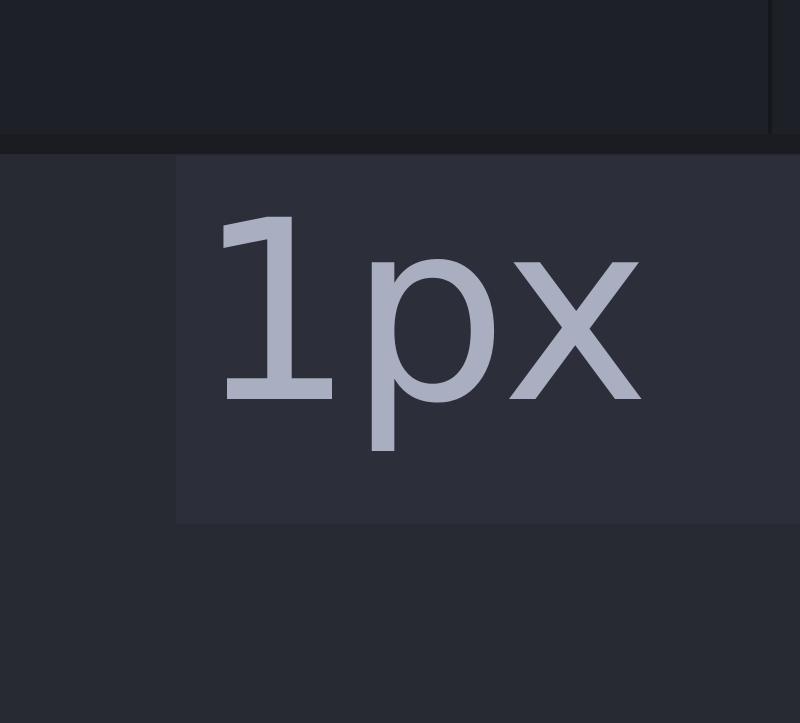 This screenshot has width=800, height=723. What do you see at coordinates (770, 67) in the screenshot?
I see `toolbar-divider` at bounding box center [770, 67].